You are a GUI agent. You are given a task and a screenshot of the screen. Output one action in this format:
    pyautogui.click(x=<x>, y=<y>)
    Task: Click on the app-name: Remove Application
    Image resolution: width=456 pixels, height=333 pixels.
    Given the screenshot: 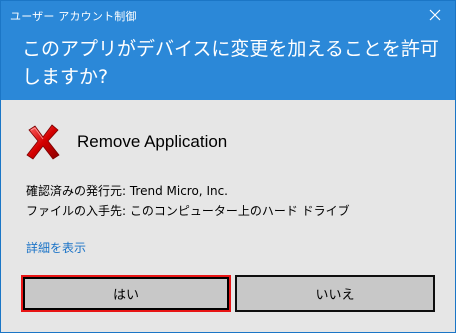 What is the action you would take?
    pyautogui.click(x=152, y=141)
    